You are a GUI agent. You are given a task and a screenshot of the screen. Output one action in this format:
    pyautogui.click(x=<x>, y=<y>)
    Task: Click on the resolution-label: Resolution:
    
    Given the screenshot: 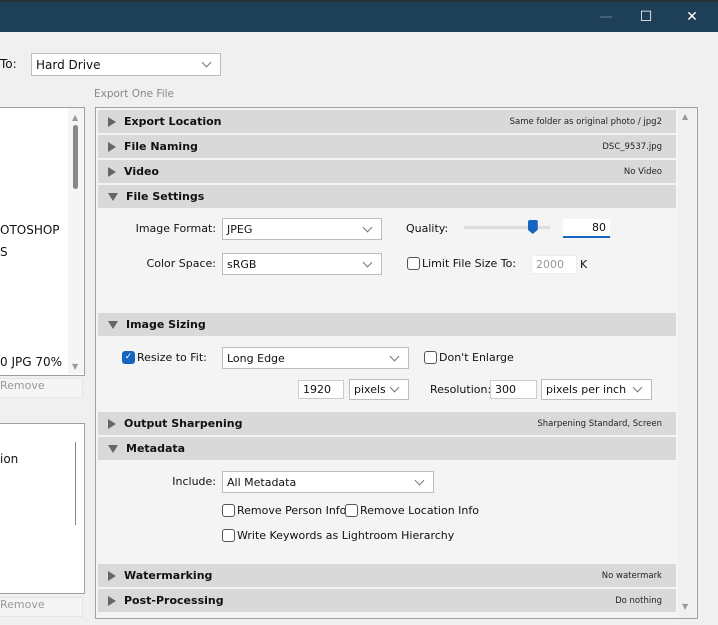 What is the action you would take?
    pyautogui.click(x=461, y=389)
    